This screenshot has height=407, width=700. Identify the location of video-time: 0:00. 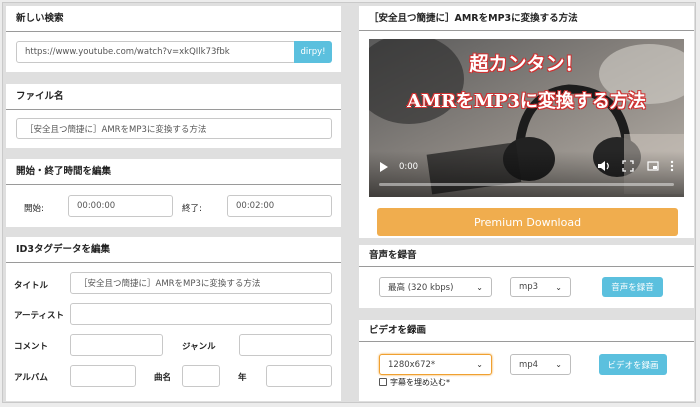
(409, 167).